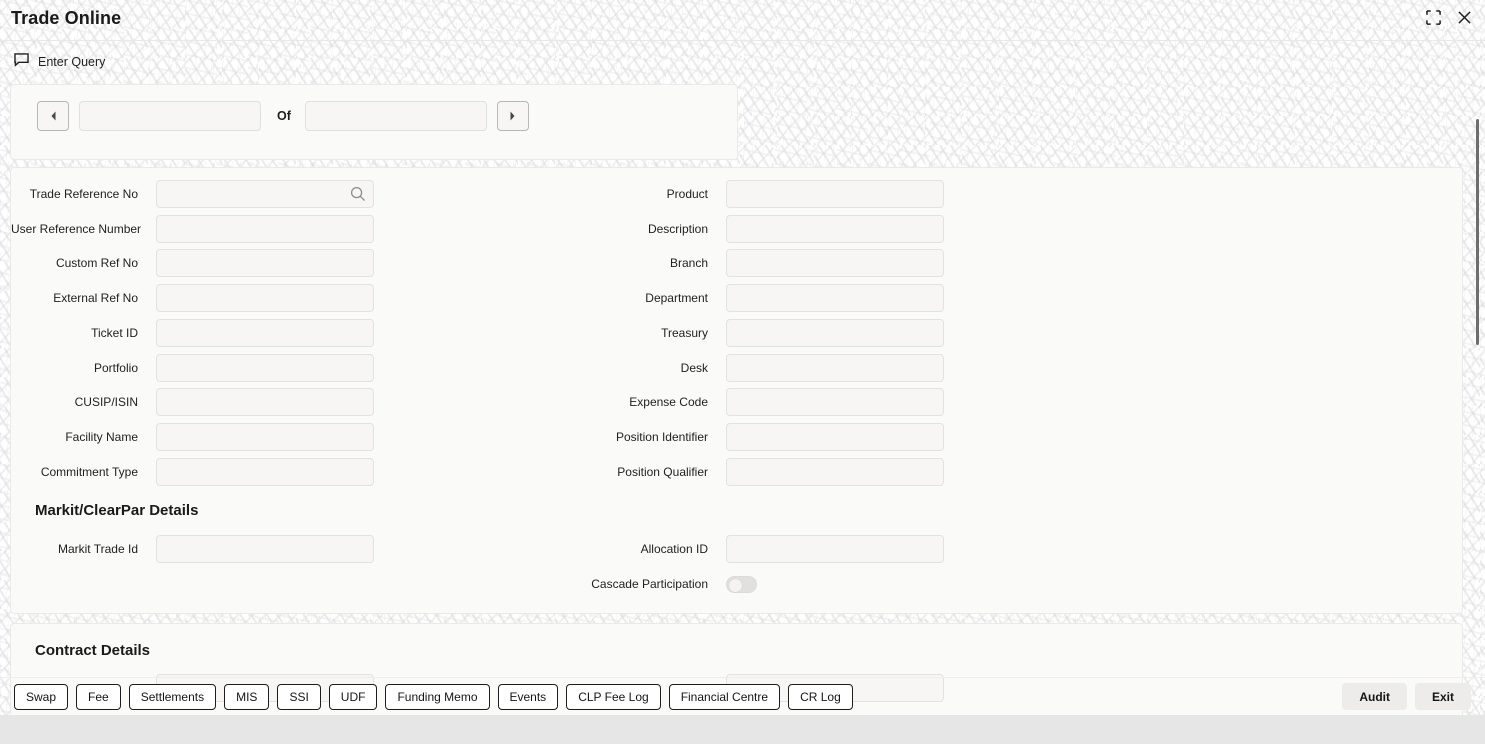 This screenshot has height=744, width=1485. Describe the element at coordinates (742, 20) in the screenshot. I see `title-bar: Trade Online` at that location.